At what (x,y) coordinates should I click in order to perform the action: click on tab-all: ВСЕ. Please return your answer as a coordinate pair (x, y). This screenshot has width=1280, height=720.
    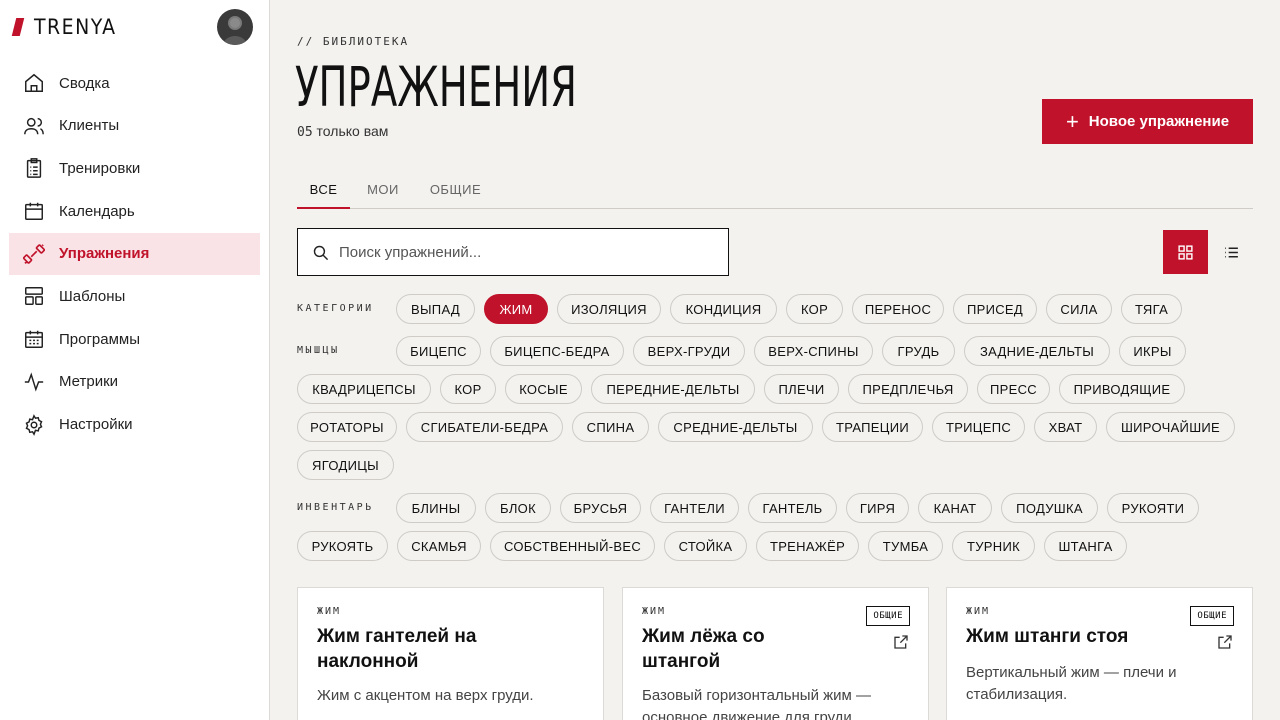
    Looking at the image, I should click on (323, 190).